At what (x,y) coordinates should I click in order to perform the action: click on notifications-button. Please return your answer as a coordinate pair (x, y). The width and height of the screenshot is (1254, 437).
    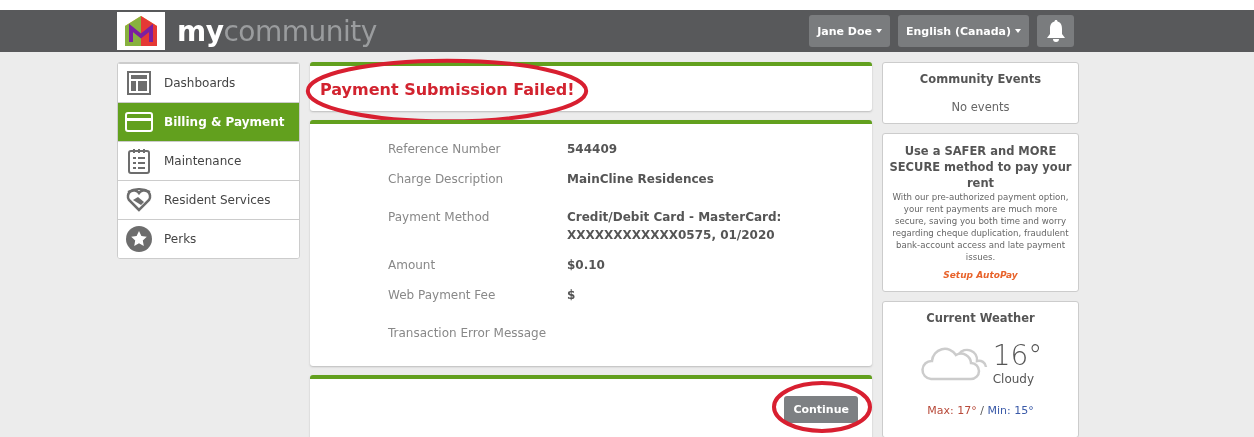
    Looking at the image, I should click on (1055, 31).